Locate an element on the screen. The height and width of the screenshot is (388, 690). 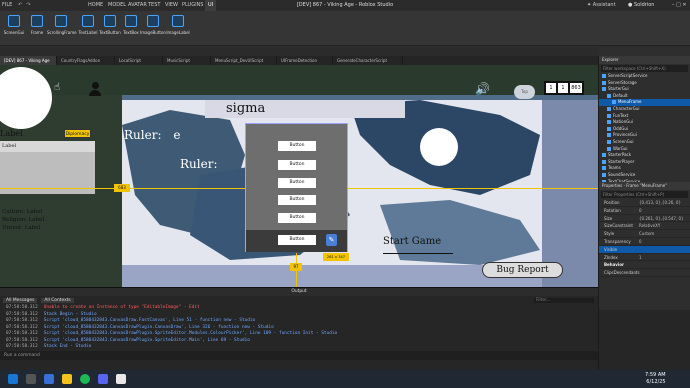
explorer-item: ScreenGui is located at coordinates (644, 142).